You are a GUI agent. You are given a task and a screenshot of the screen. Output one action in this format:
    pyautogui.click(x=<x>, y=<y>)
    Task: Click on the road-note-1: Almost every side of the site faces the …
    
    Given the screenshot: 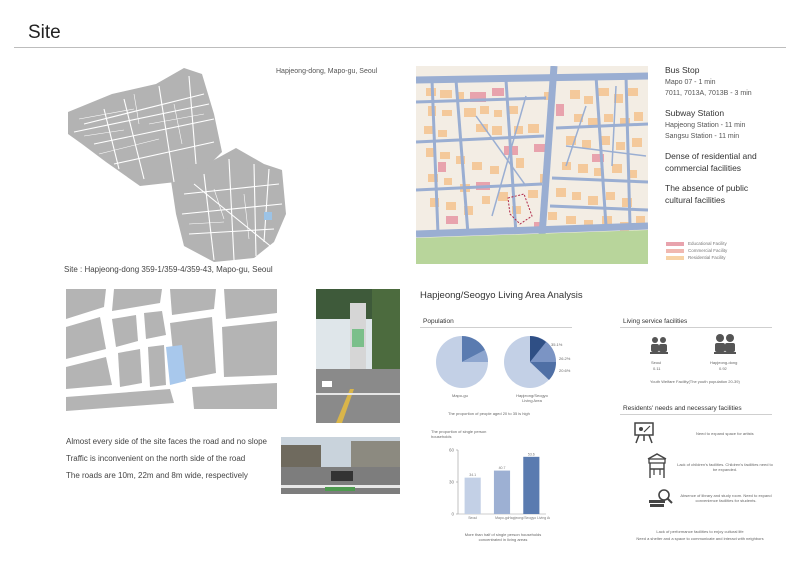 What is the action you would take?
    pyautogui.click(x=167, y=441)
    